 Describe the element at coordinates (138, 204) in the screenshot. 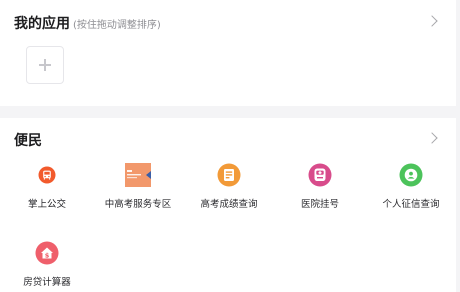

I see `app-label: 中高考服务专区` at that location.